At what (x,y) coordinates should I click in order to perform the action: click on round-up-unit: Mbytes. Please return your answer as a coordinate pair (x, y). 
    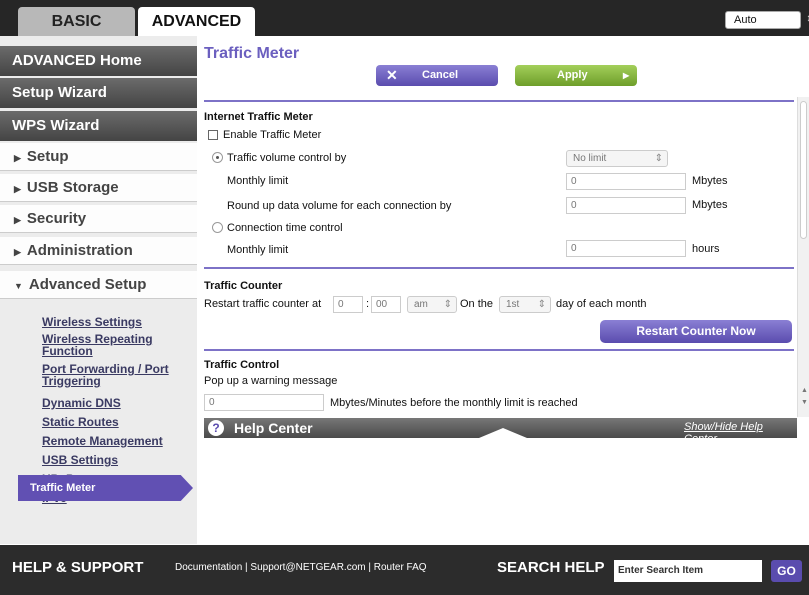
    Looking at the image, I should click on (710, 205).